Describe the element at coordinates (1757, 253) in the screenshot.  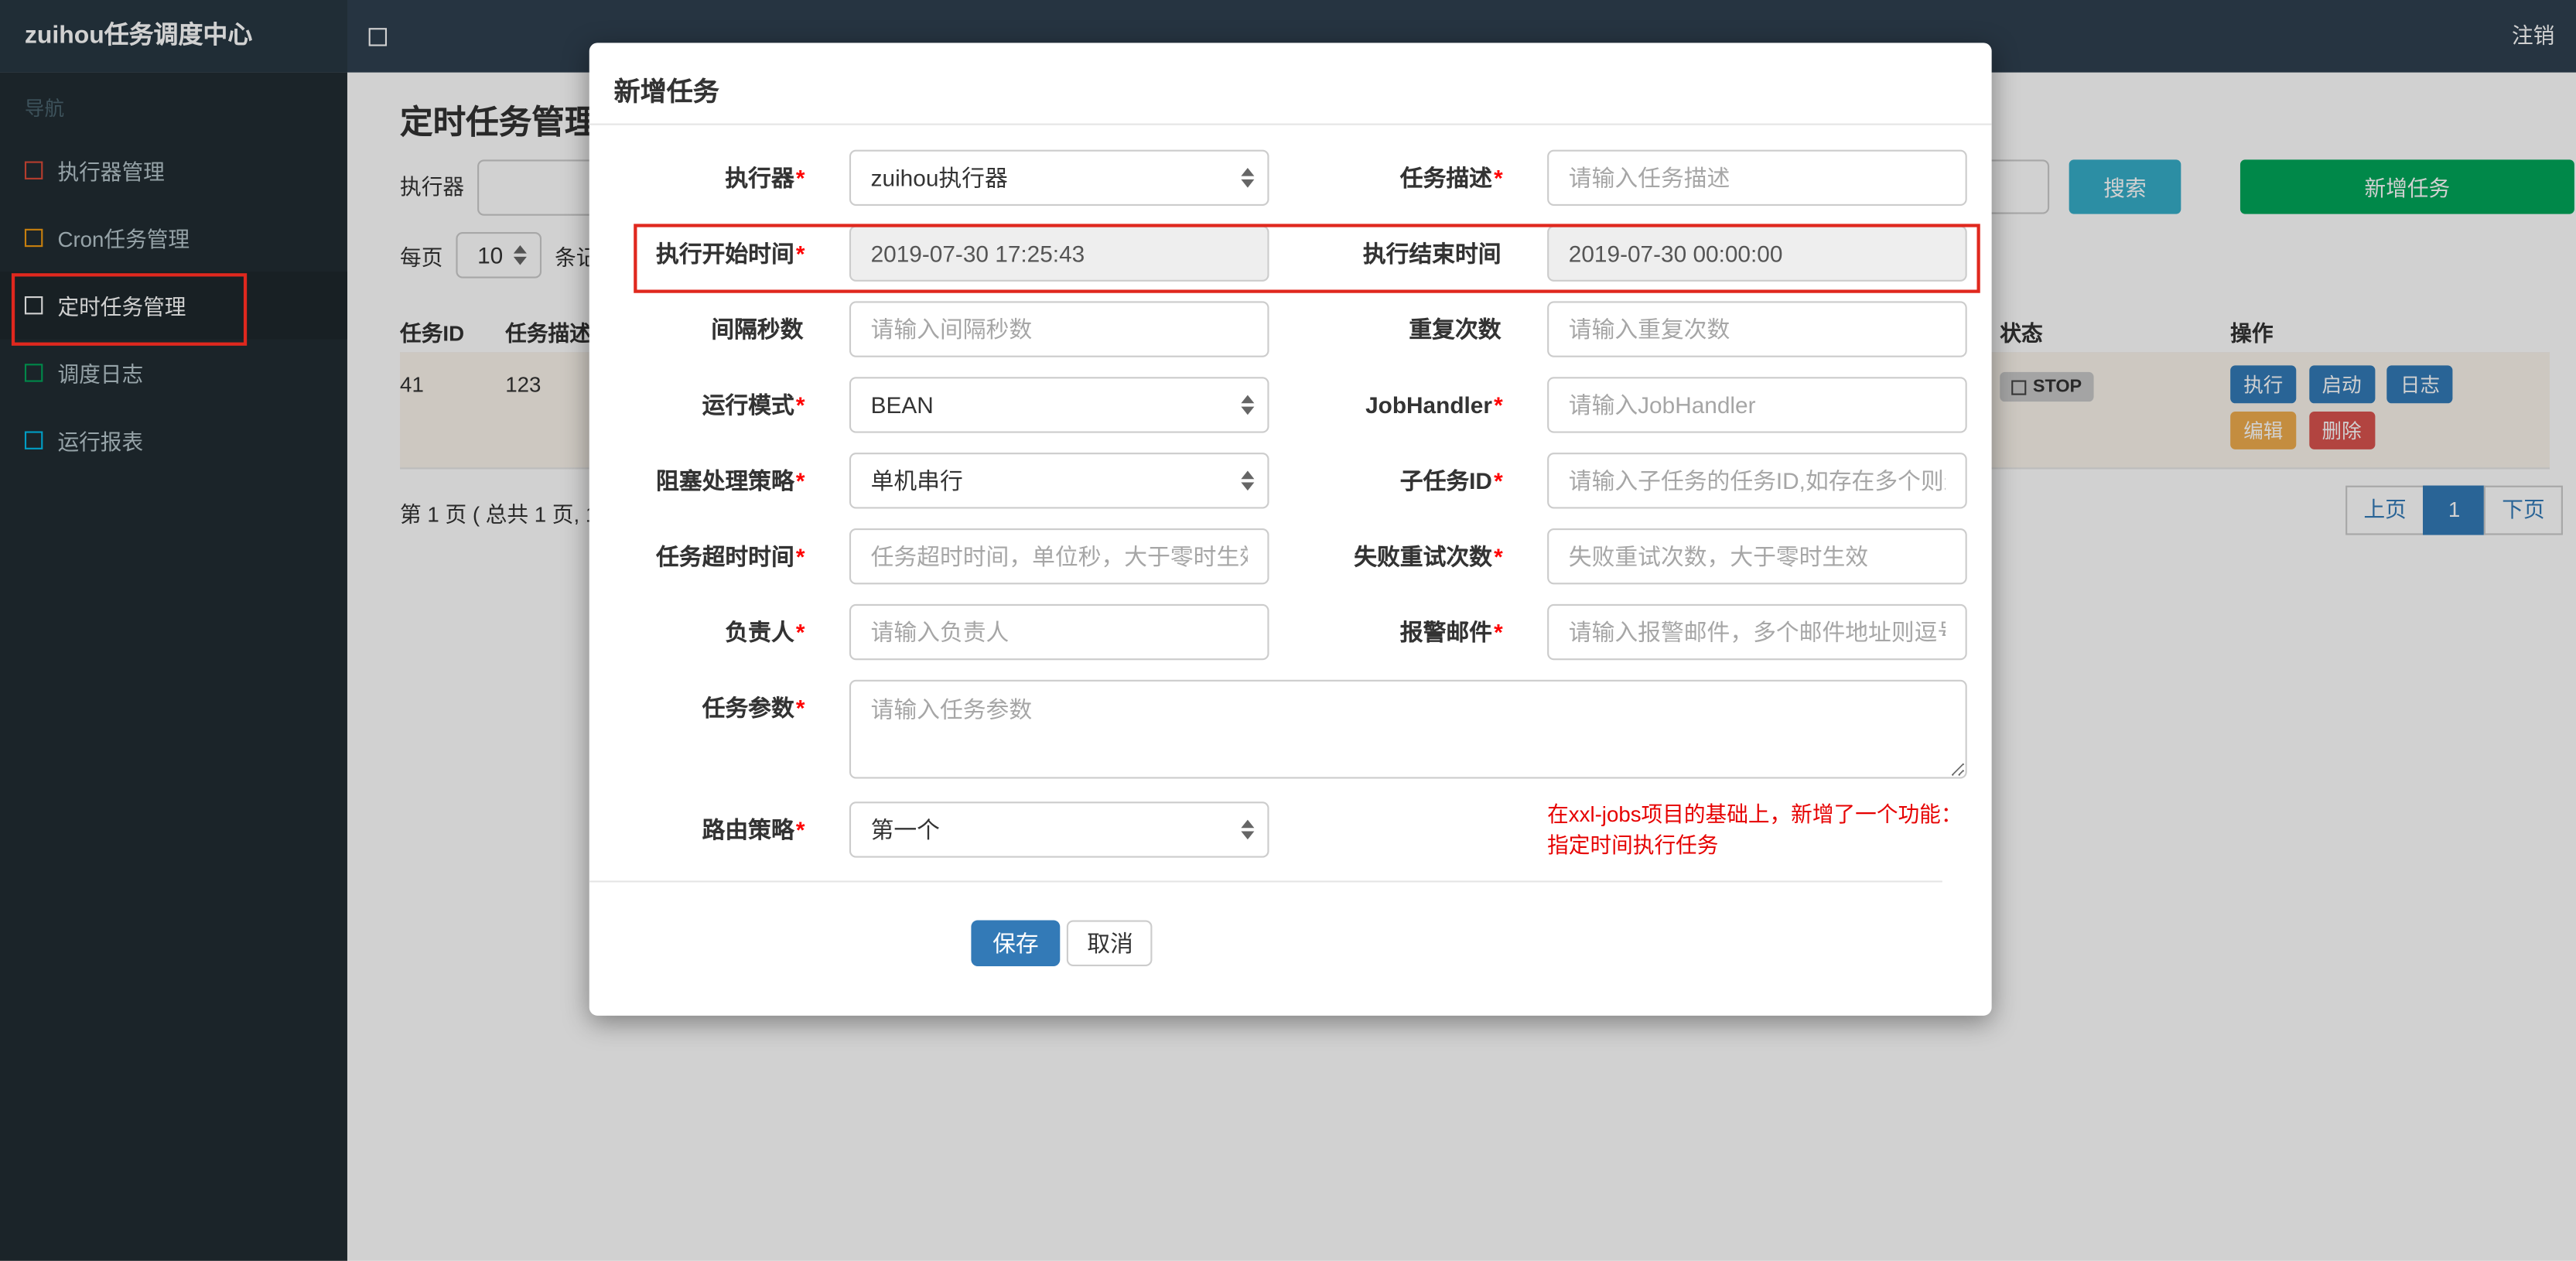
I see `end-time-input` at that location.